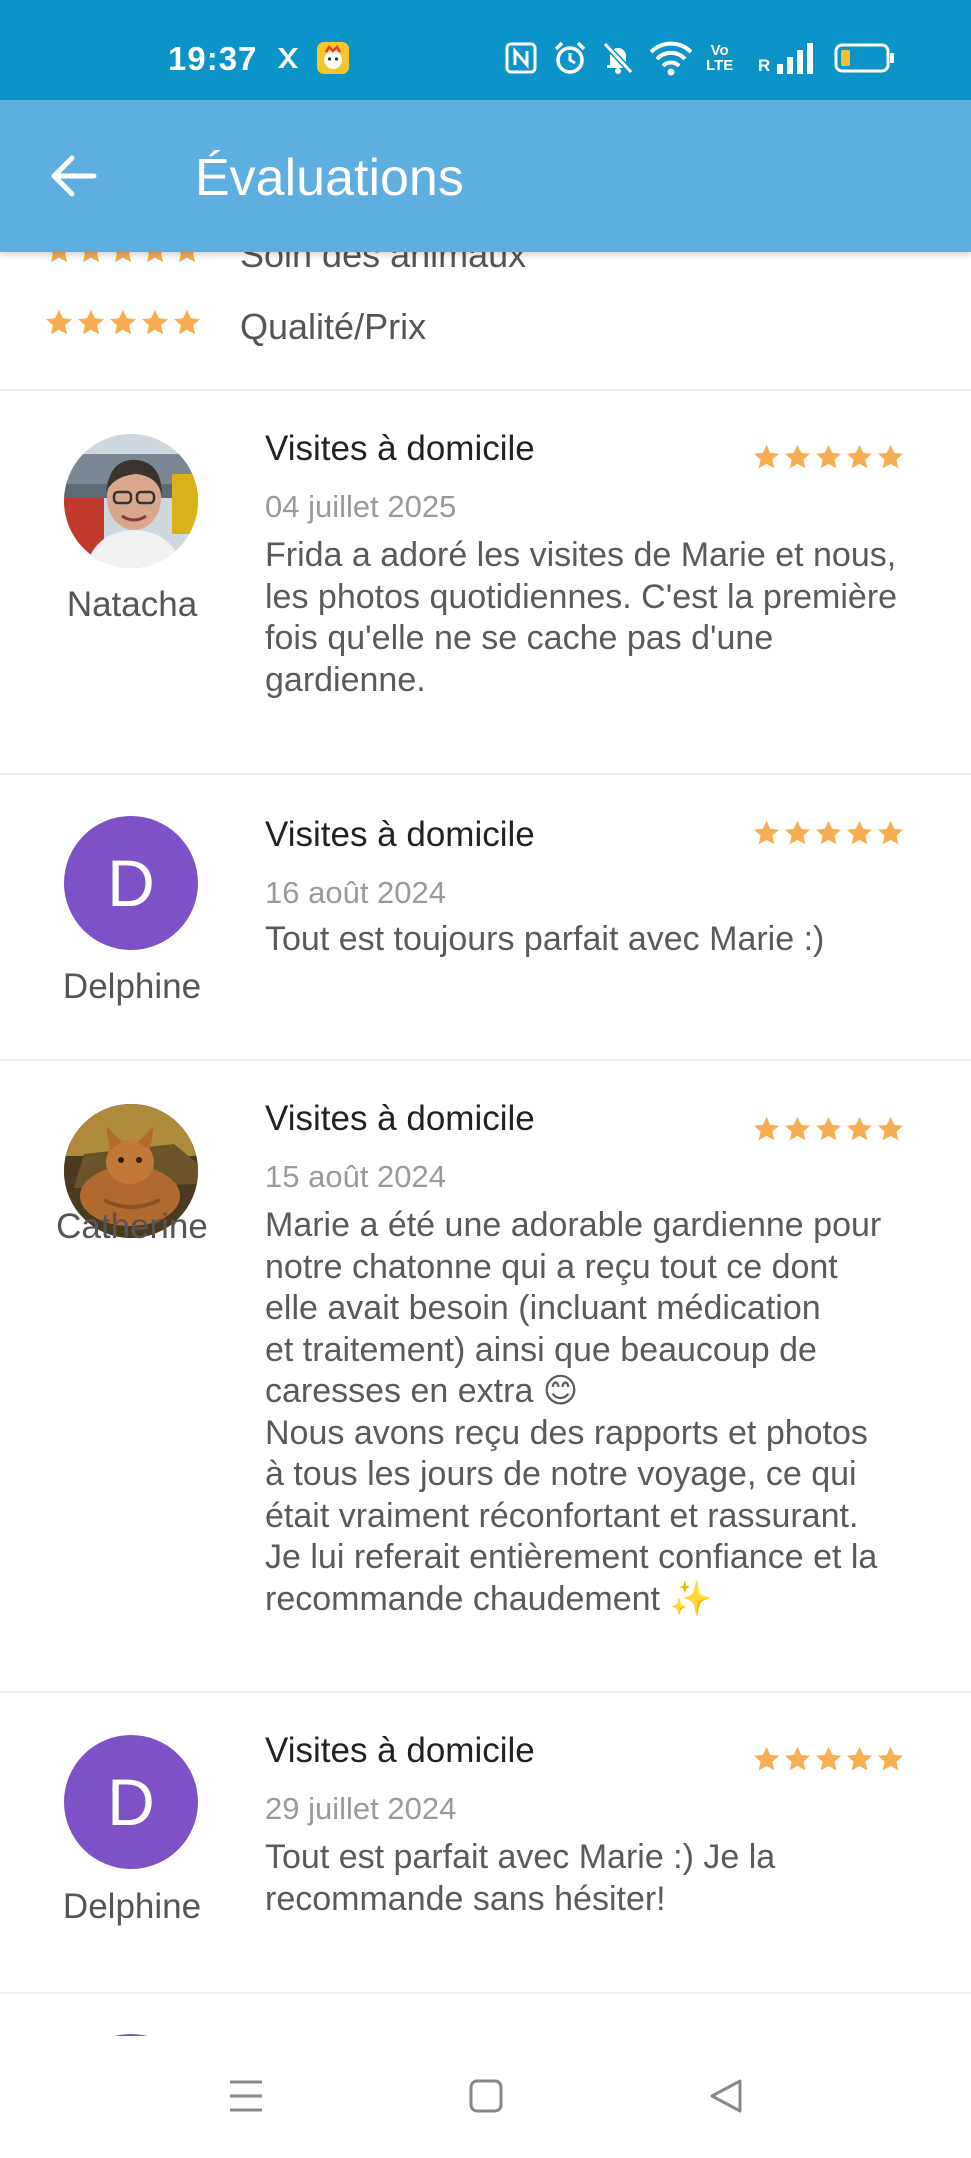 The width and height of the screenshot is (971, 2158). I want to click on review-author: Catherine, so click(132, 1226).